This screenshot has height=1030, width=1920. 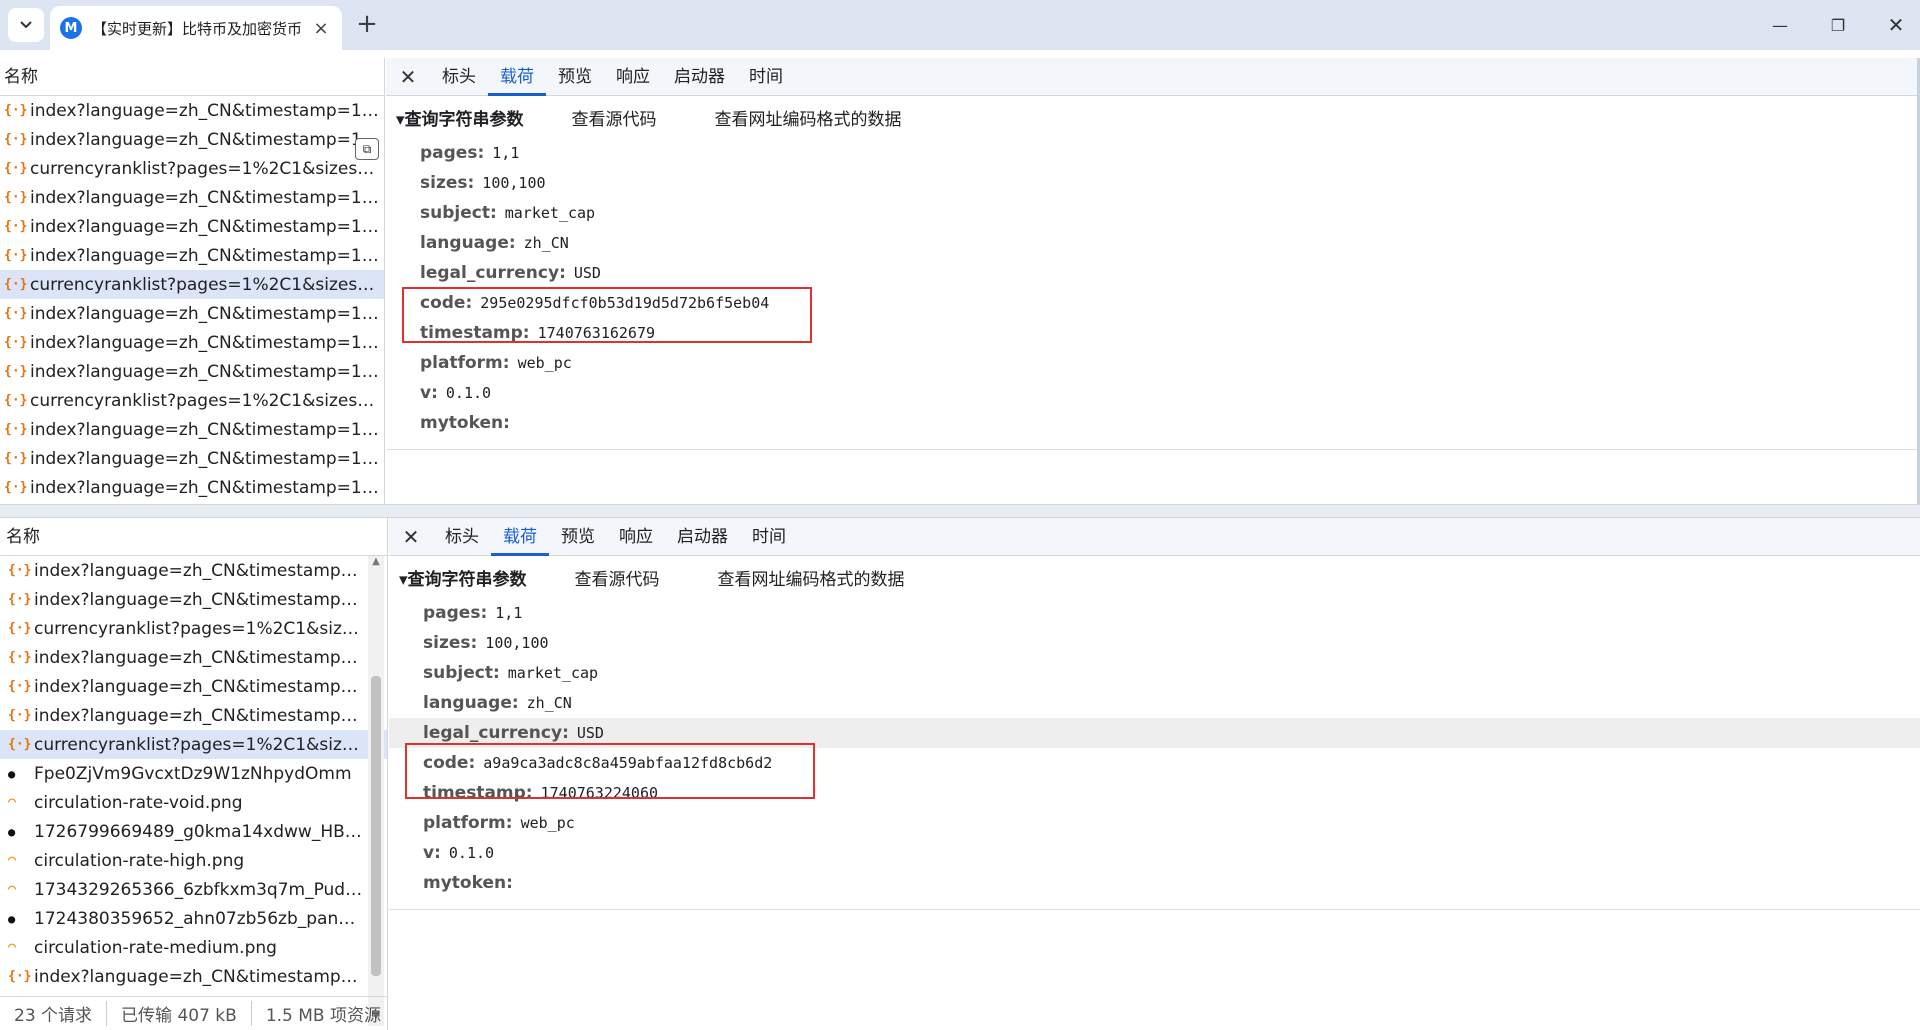 I want to click on tab-search-button, so click(x=26, y=25).